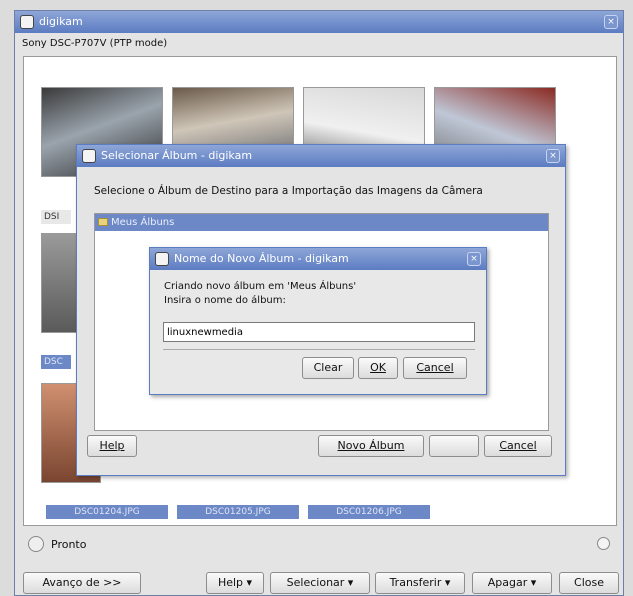  Describe the element at coordinates (611, 22) in the screenshot. I see `main-close-icon: ×` at that location.